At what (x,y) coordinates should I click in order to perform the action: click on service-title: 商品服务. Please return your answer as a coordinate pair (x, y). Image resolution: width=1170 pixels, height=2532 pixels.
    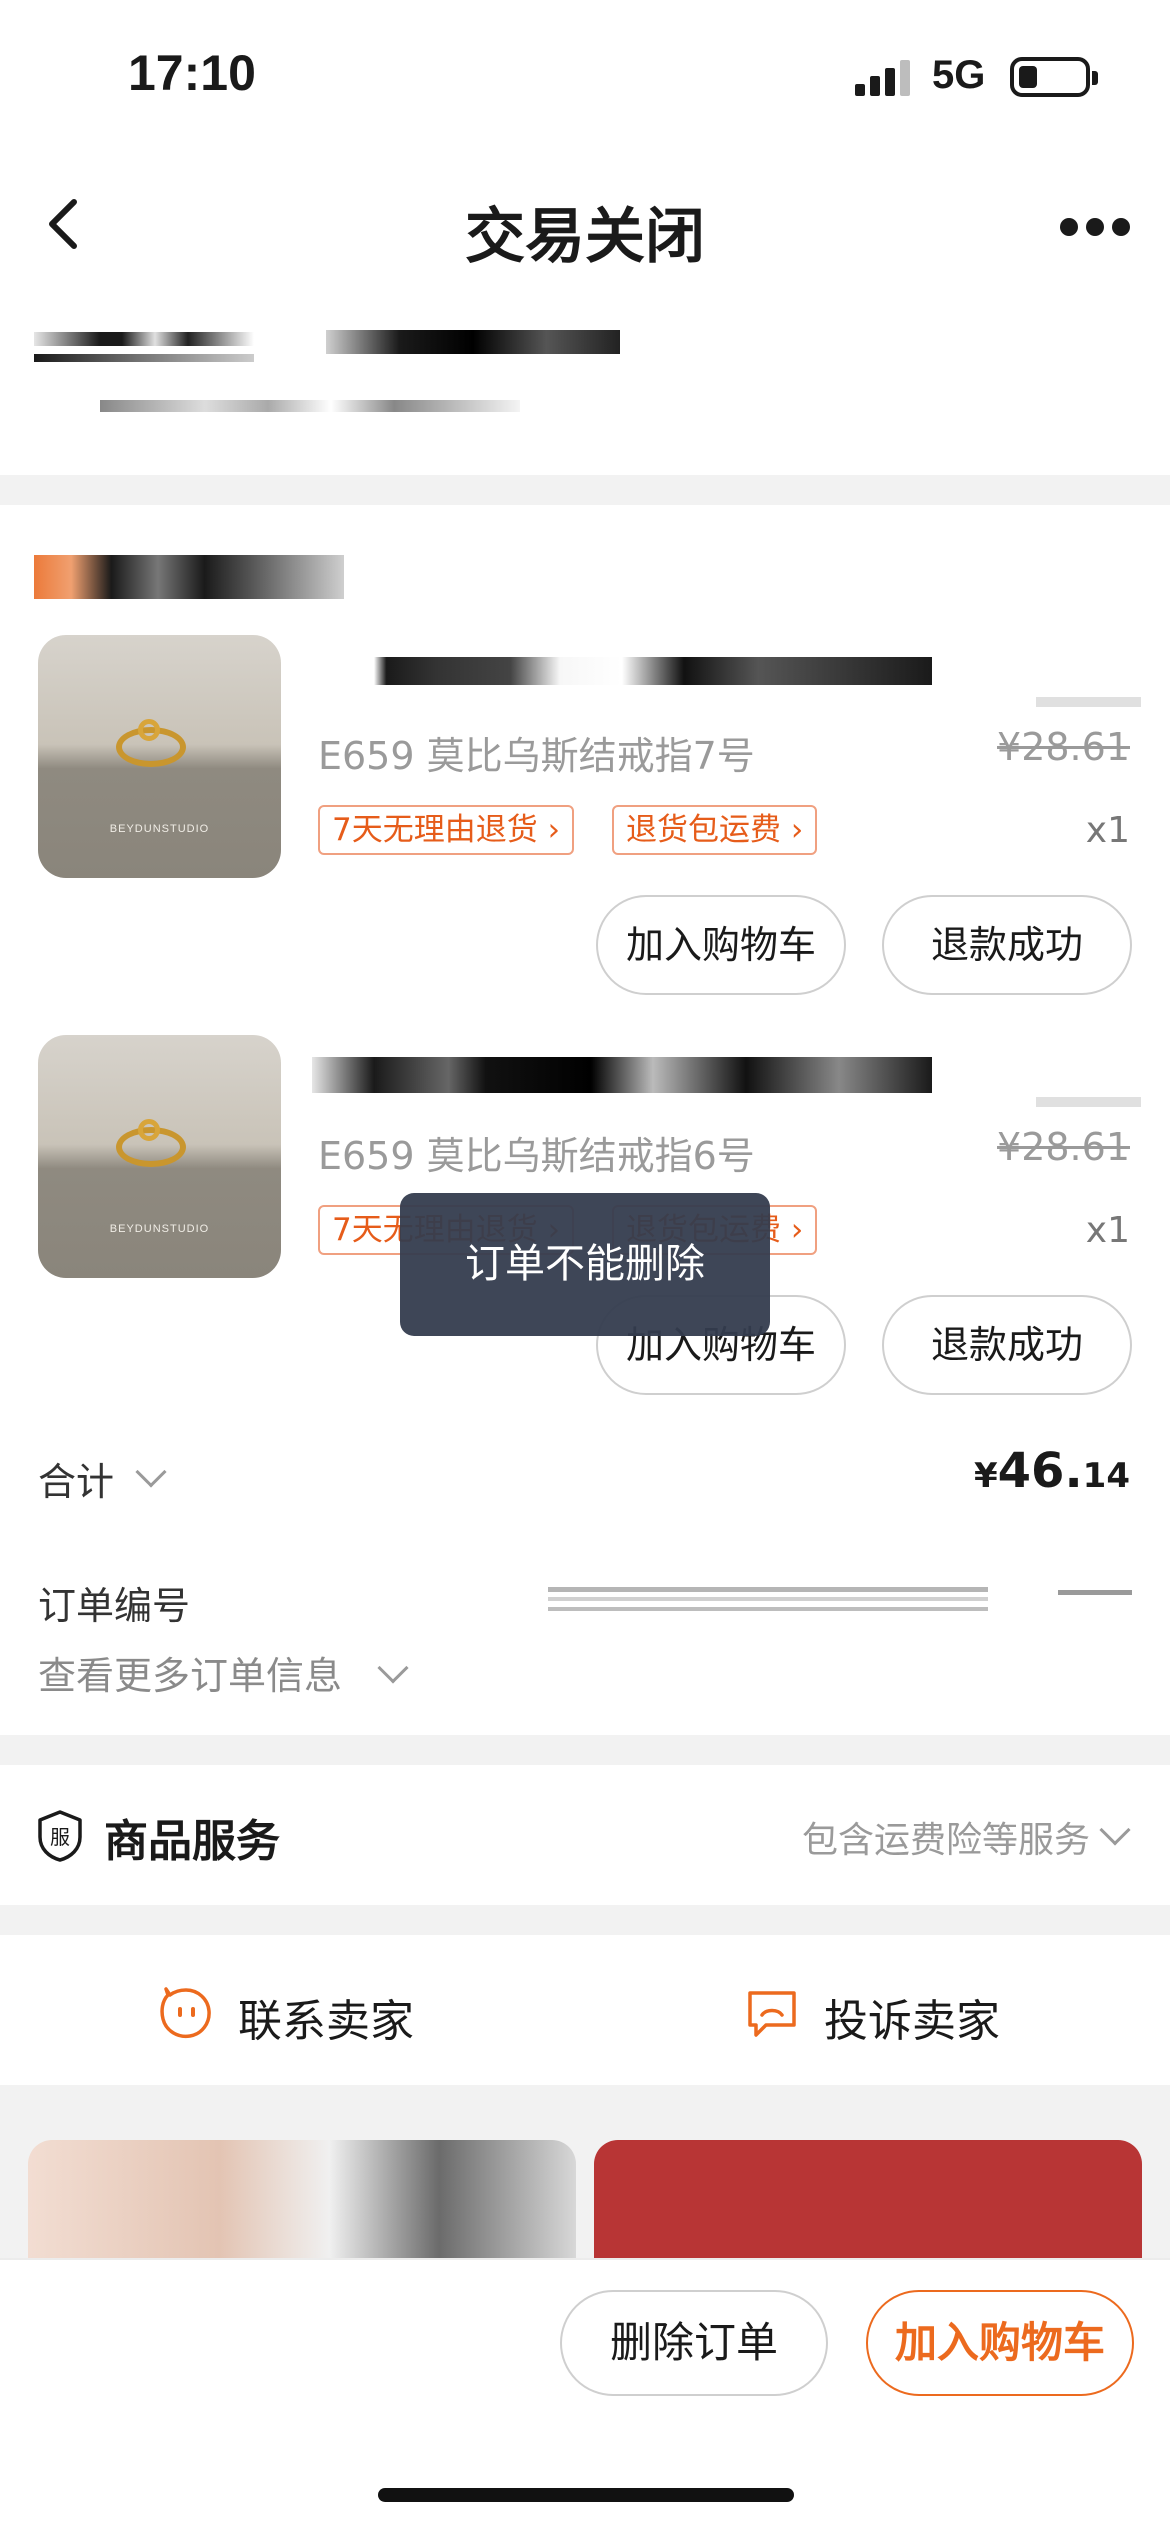
    Looking at the image, I should click on (192, 1841).